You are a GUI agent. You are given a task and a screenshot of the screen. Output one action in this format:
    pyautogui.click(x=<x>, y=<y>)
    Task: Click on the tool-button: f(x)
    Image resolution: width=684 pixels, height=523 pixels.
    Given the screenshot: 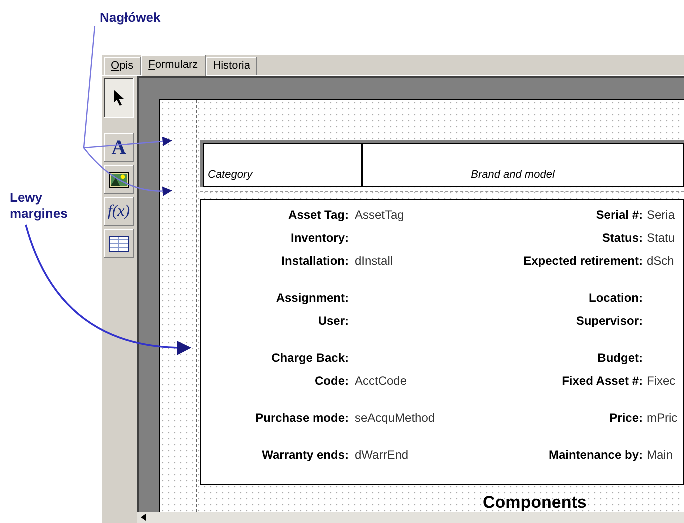 What is the action you would take?
    pyautogui.click(x=119, y=211)
    